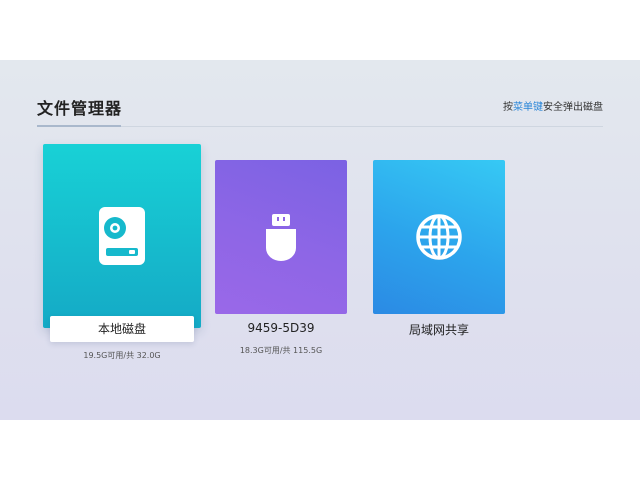 The image size is (640, 480). Describe the element at coordinates (122, 329) in the screenshot. I see `device-name: 本地磁盘` at that location.